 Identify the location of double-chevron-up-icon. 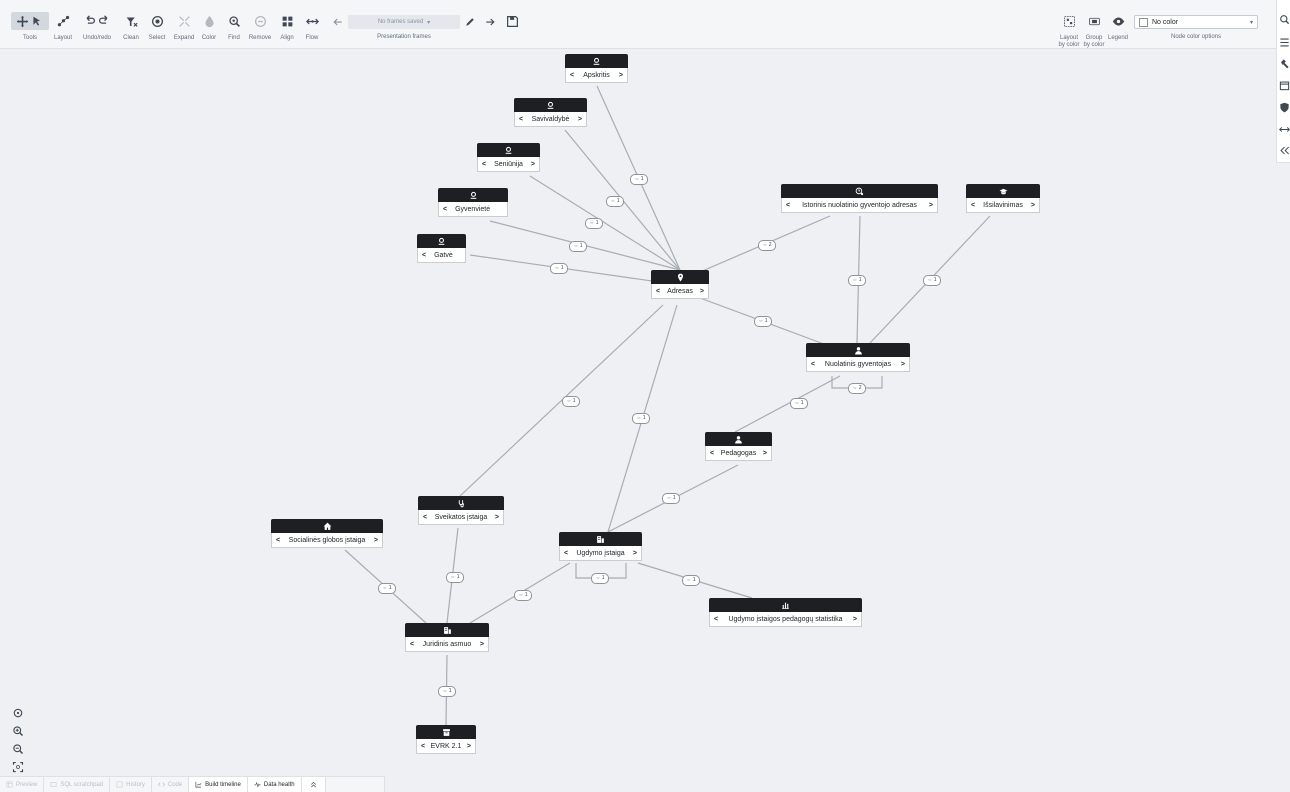
(313, 784).